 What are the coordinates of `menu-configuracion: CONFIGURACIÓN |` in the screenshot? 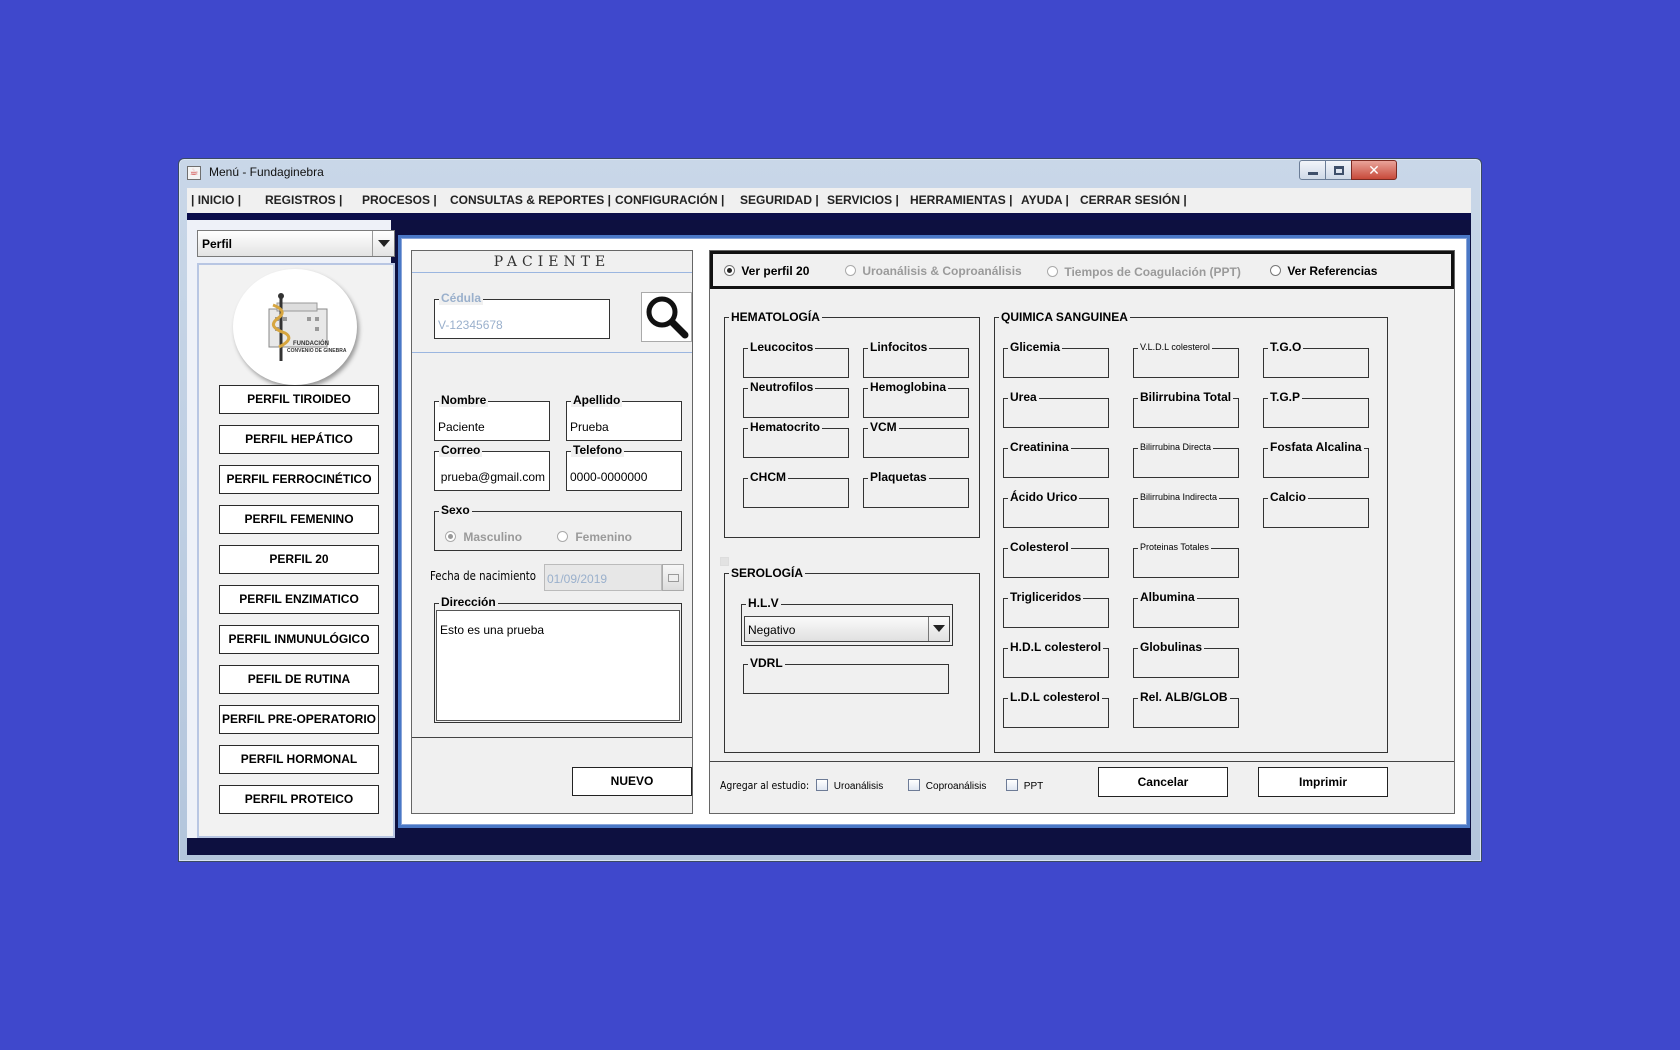 It's located at (669, 200).